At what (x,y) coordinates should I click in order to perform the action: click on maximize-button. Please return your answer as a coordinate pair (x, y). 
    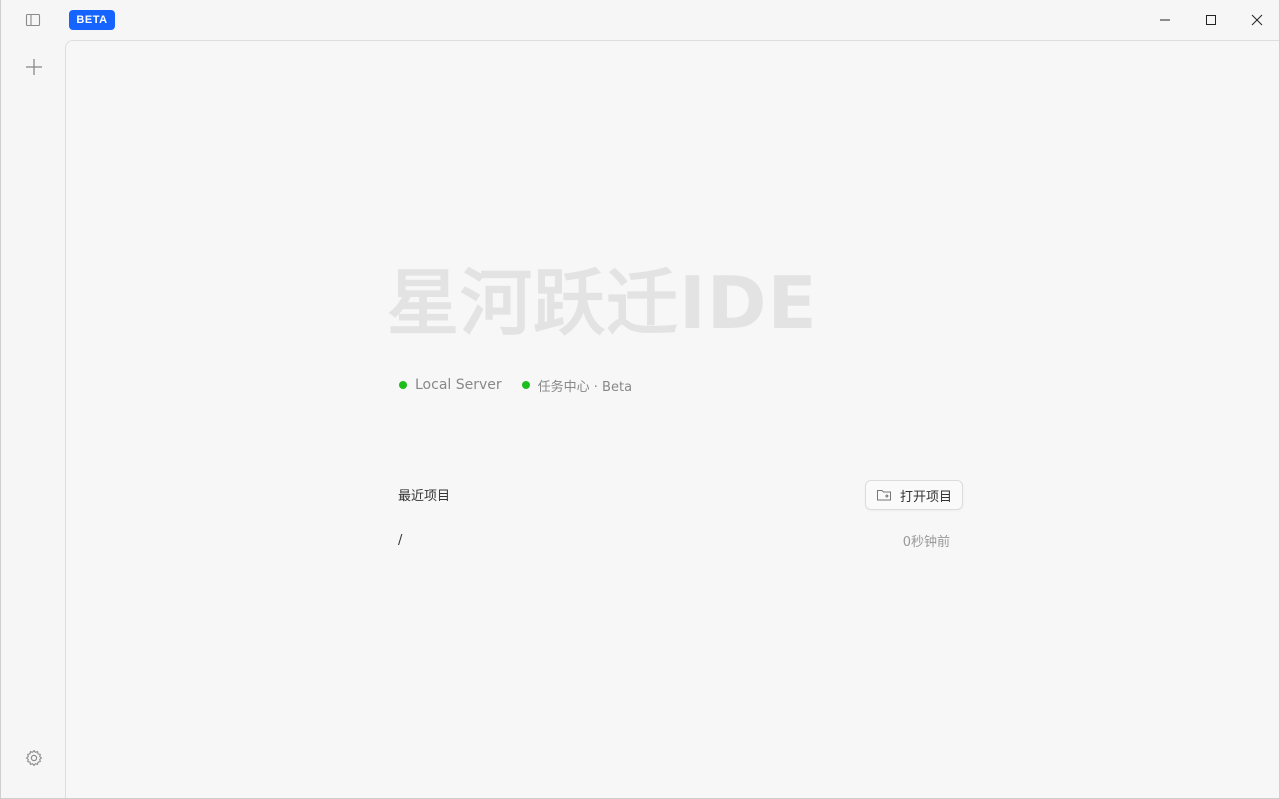
    Looking at the image, I should click on (1211, 20).